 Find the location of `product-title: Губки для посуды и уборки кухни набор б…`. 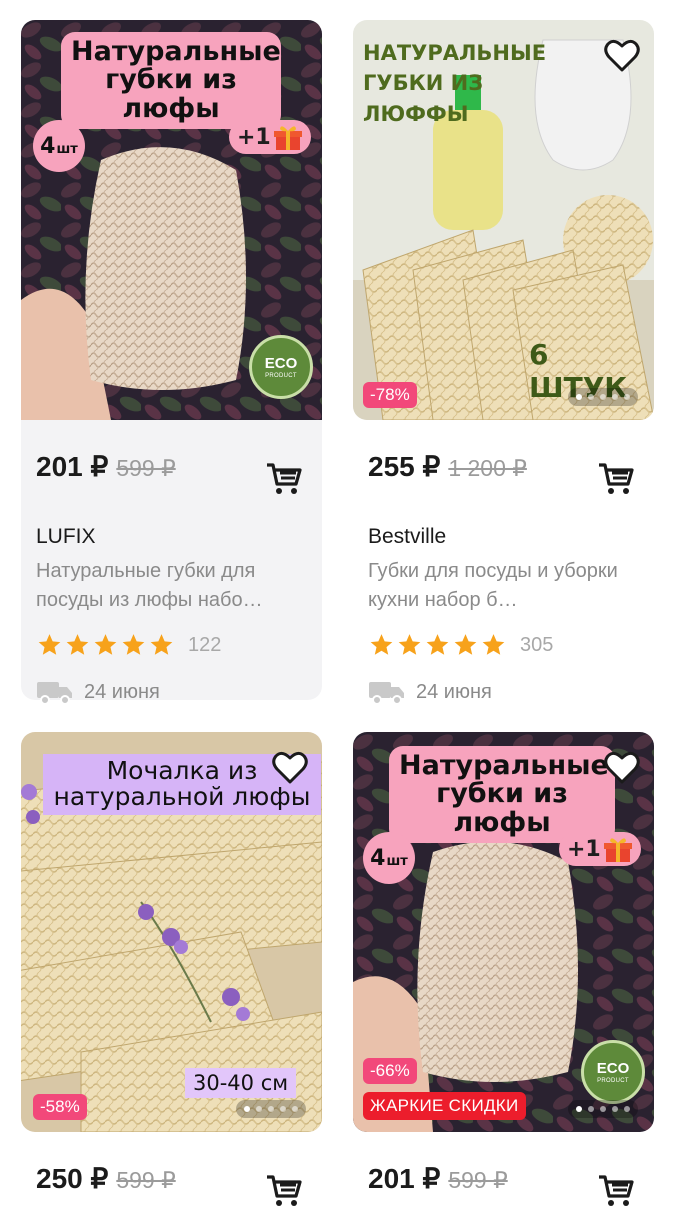

product-title: Губки для посуды и уборки кухни набор б… is located at coordinates (503, 586).